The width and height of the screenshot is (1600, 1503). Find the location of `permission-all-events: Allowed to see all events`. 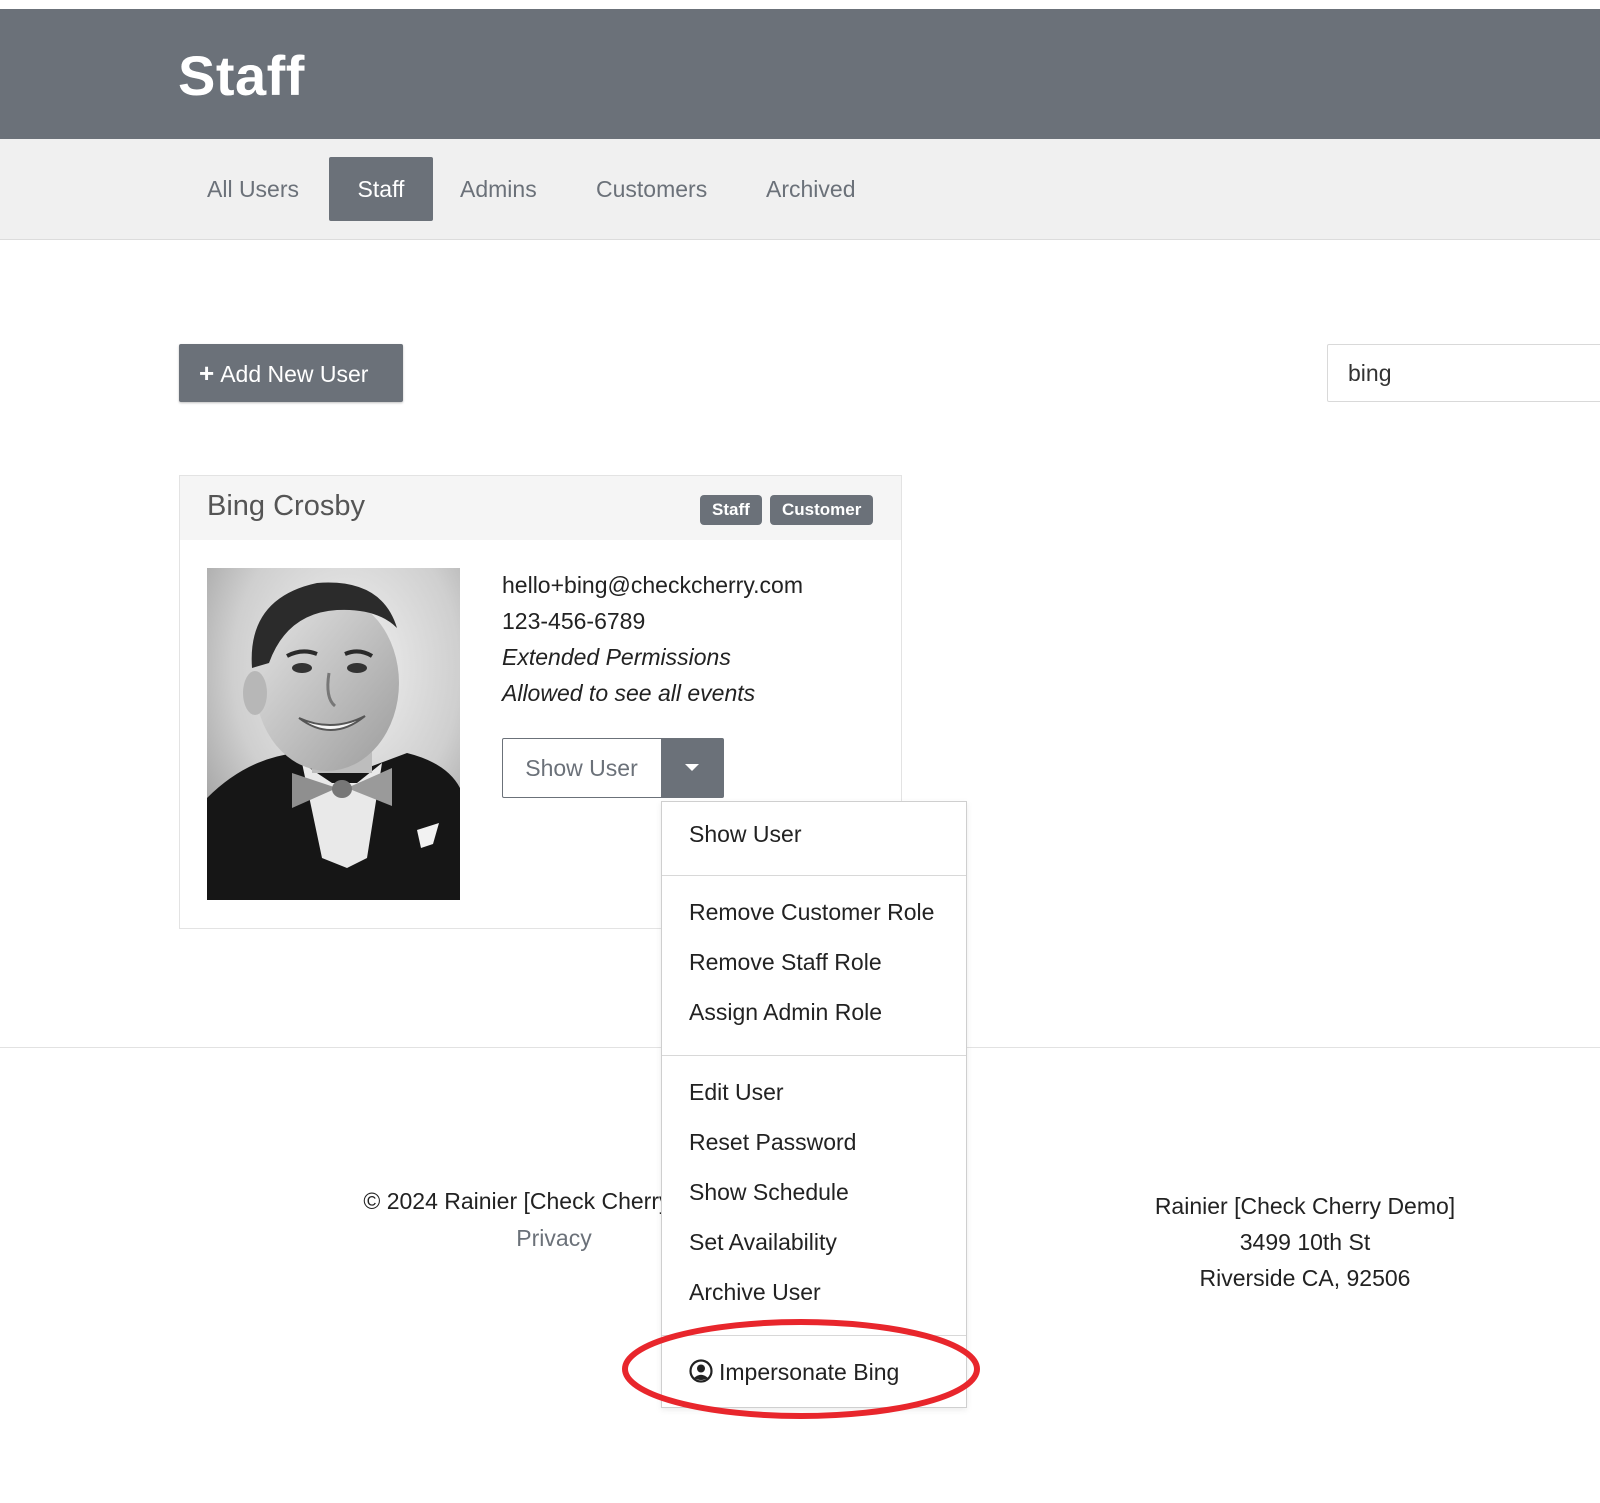

permission-all-events: Allowed to see all events is located at coordinates (629, 693).